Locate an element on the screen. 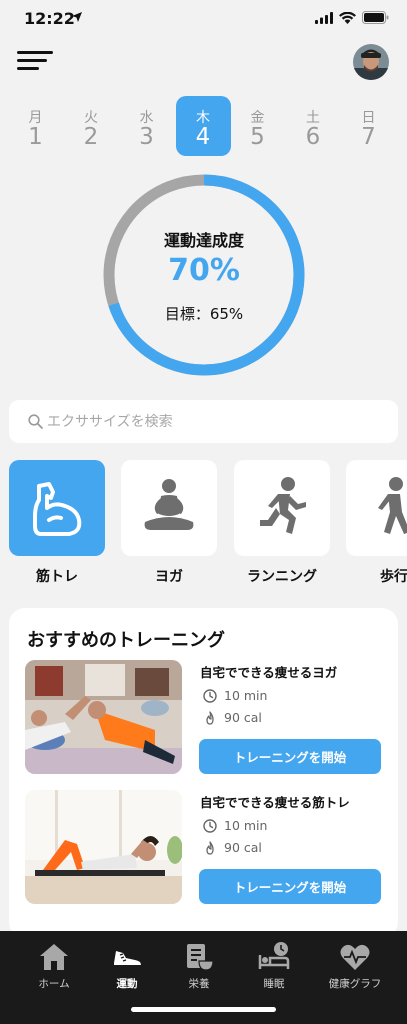  day-thu-selected: 木4 is located at coordinates (203, 126).